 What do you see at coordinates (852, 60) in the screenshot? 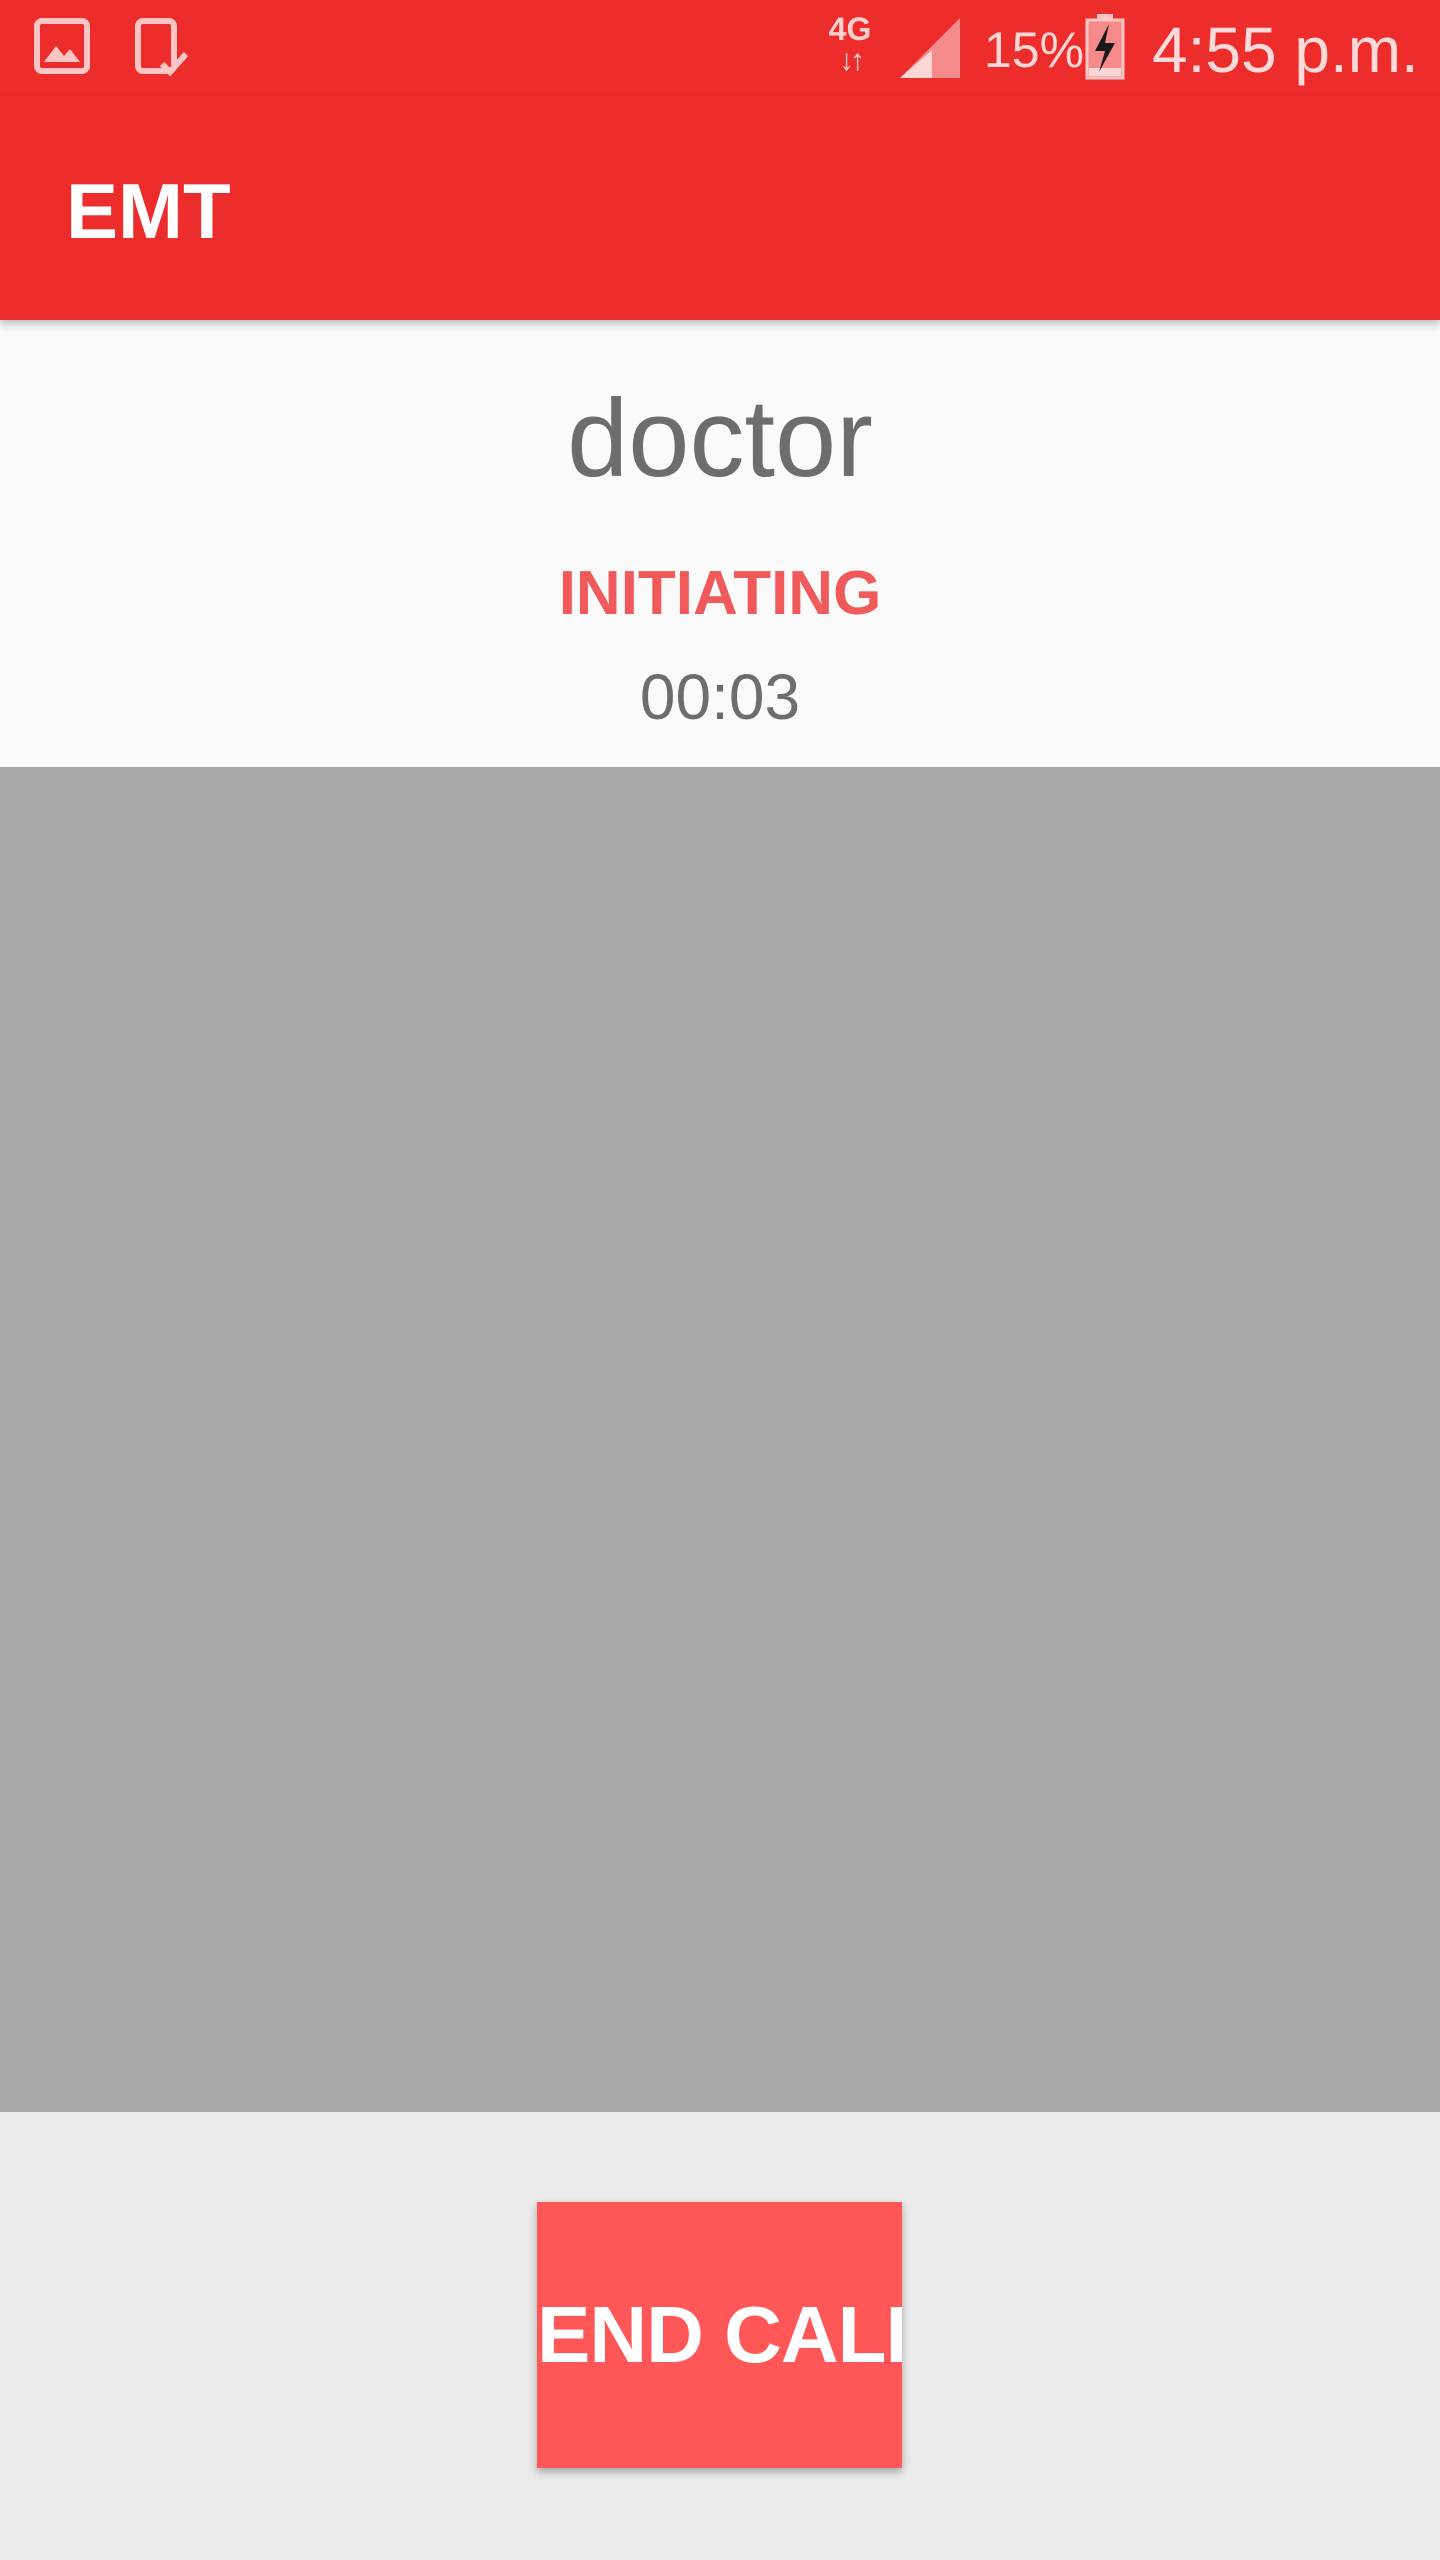
I see `network-arrows: ↓↑` at bounding box center [852, 60].